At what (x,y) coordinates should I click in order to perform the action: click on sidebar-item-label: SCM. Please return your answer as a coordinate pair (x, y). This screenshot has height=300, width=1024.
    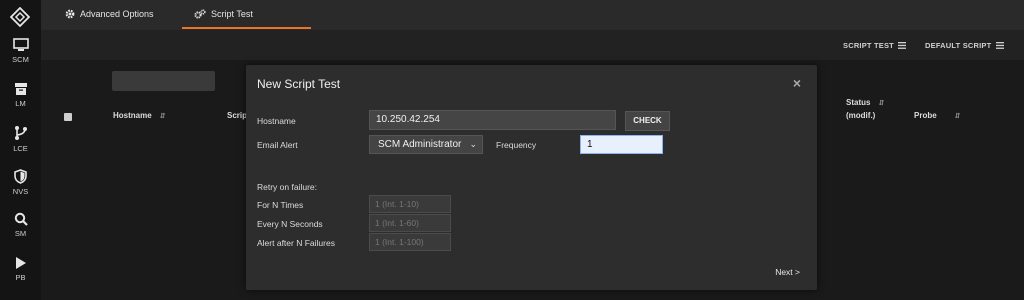
    Looking at the image, I should click on (20, 59).